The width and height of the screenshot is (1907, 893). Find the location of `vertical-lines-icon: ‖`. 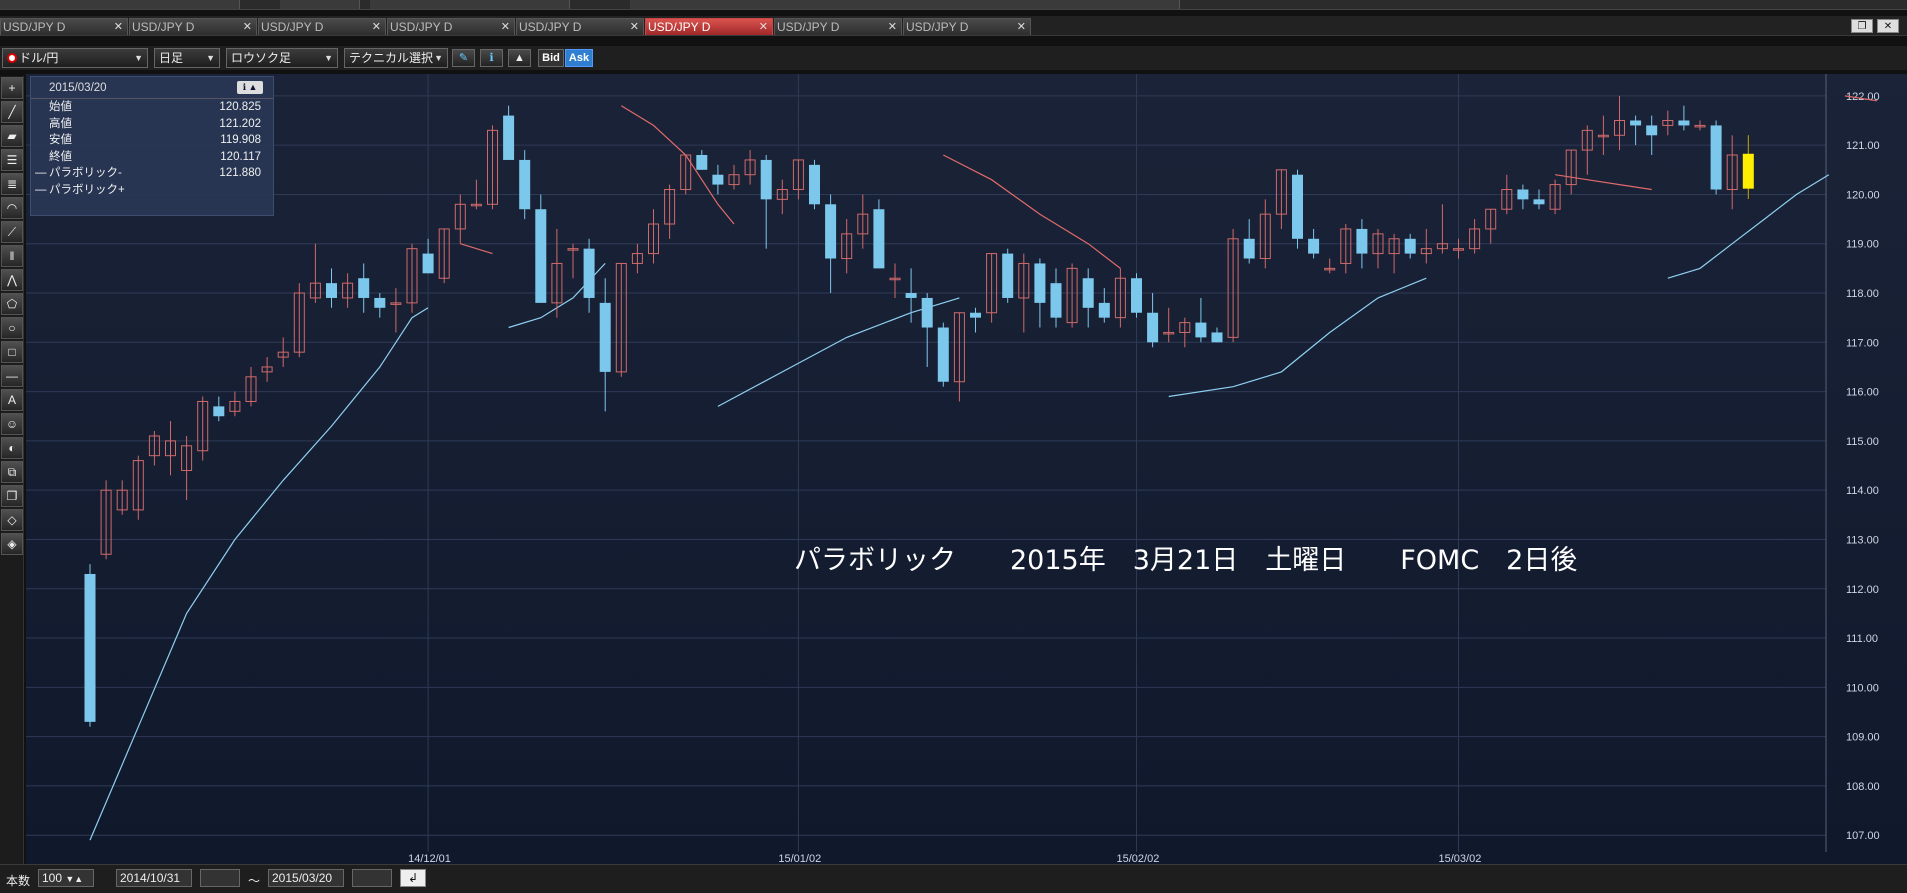

vertical-lines-icon: ‖ is located at coordinates (12, 256).